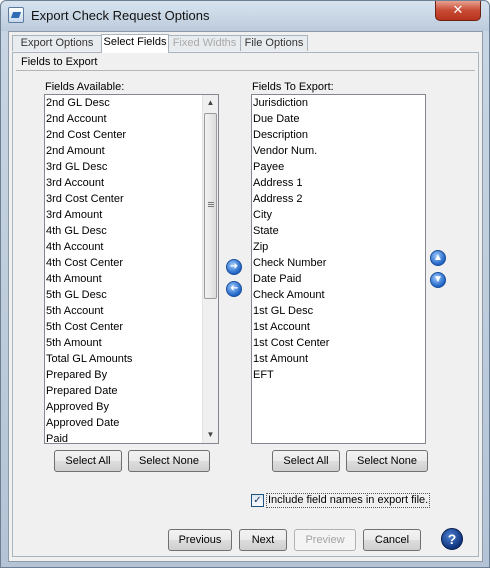 This screenshot has width=490, height=568. What do you see at coordinates (458, 11) in the screenshot?
I see `close-button: ✕` at bounding box center [458, 11].